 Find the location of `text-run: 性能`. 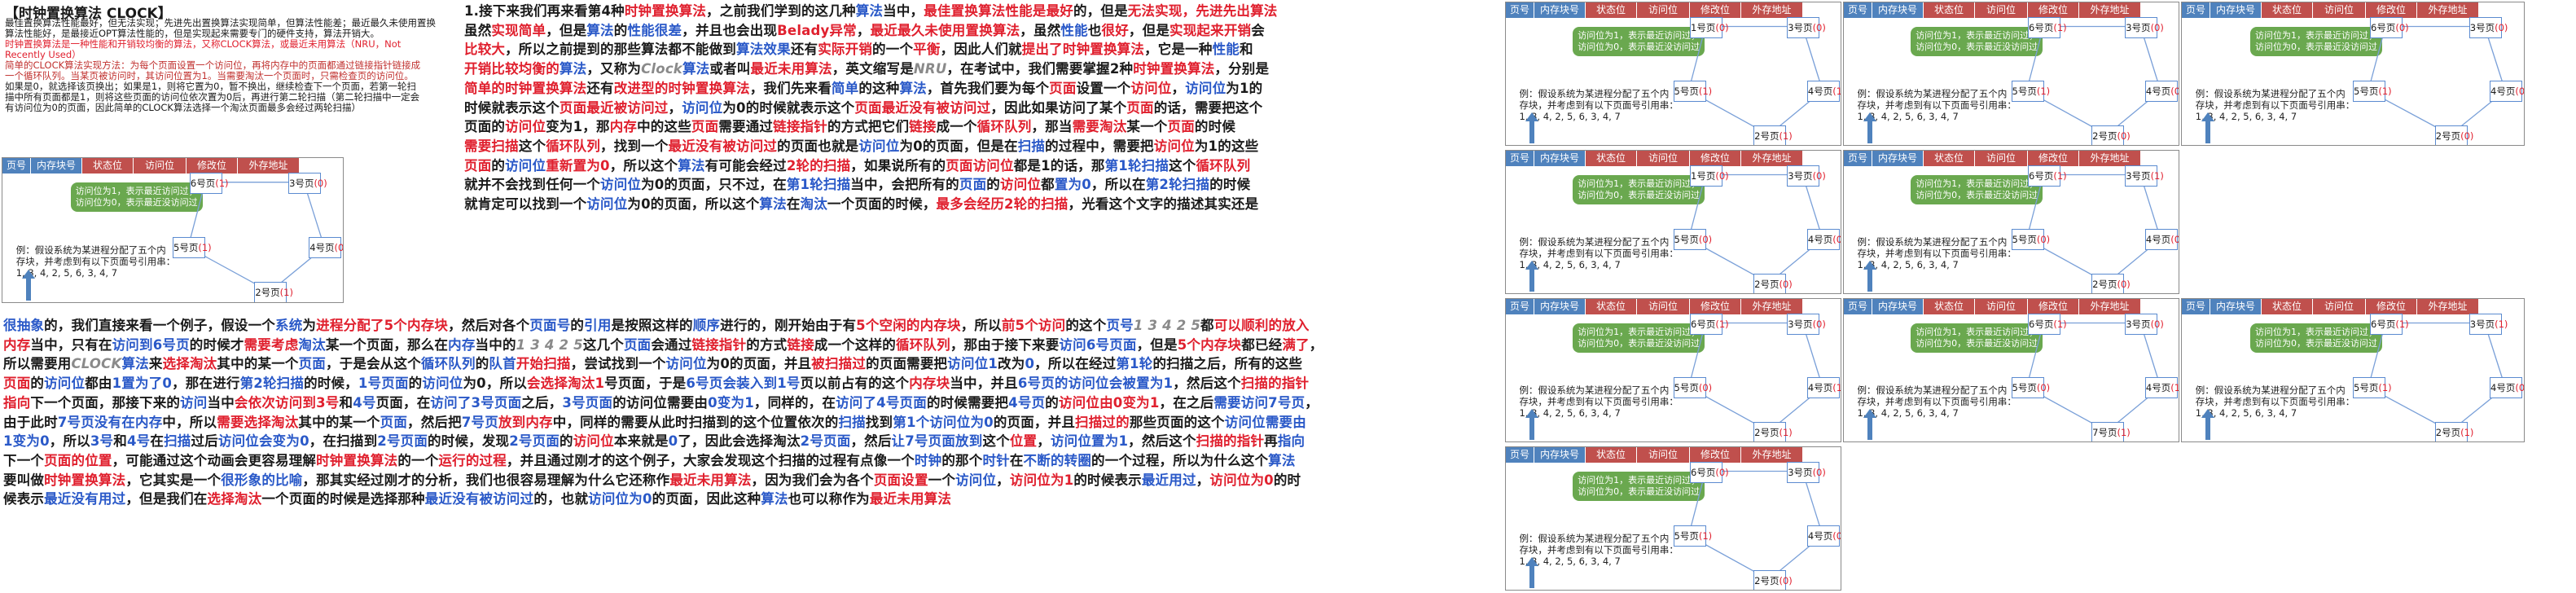

text-run: 性能 is located at coordinates (1226, 50).